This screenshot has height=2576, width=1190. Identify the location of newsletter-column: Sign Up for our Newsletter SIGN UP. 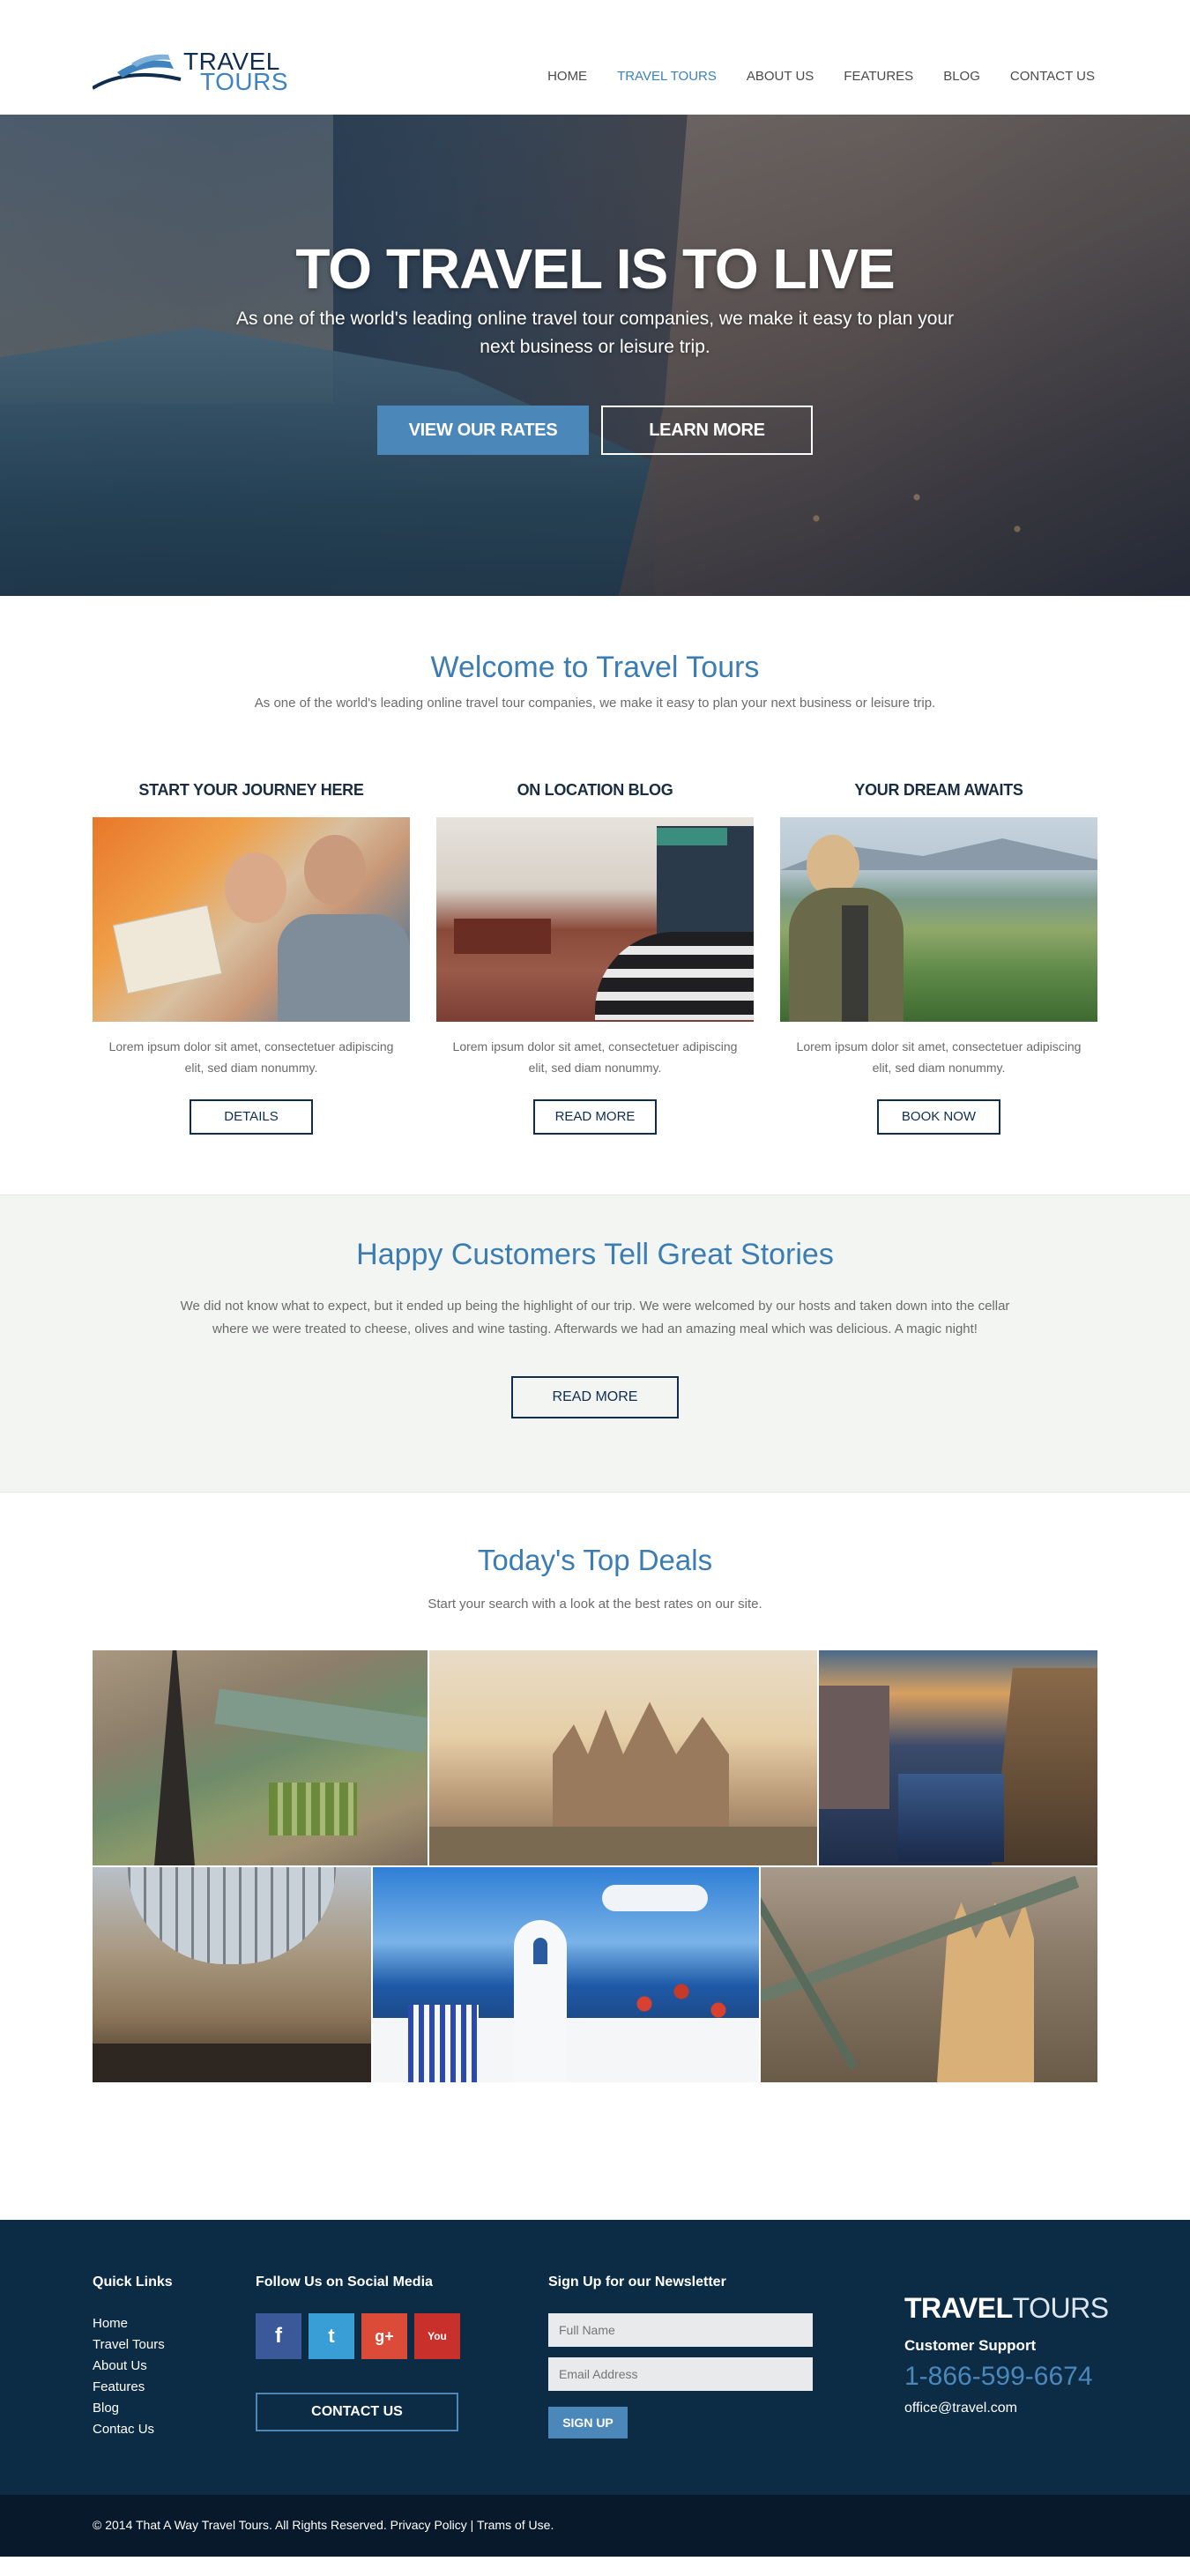
(680, 2356).